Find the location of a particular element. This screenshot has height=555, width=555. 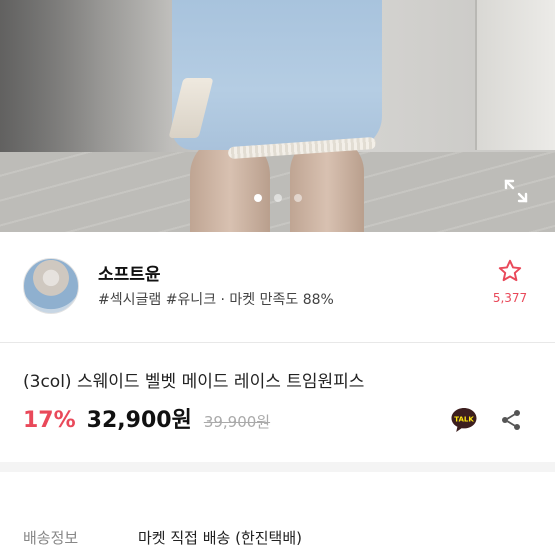

section-divider is located at coordinates (277, 342).